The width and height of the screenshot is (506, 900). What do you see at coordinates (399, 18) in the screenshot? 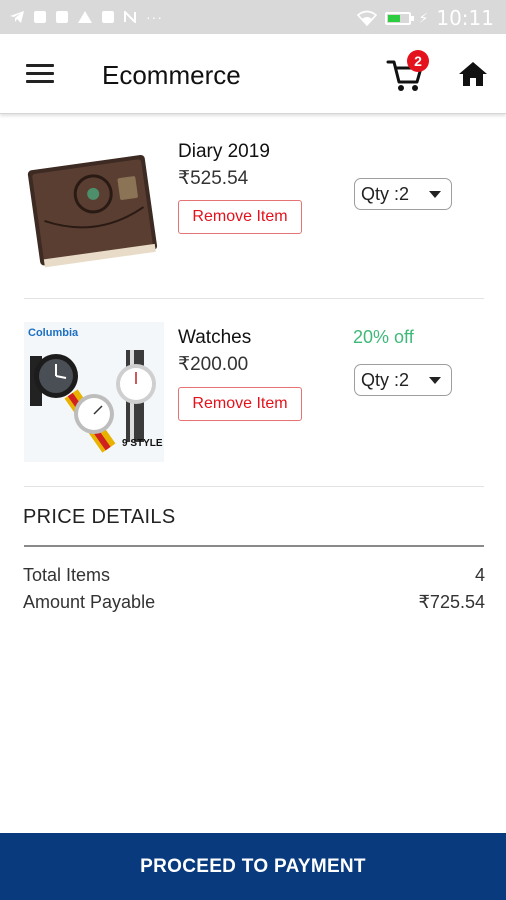
I see `battery-icon` at bounding box center [399, 18].